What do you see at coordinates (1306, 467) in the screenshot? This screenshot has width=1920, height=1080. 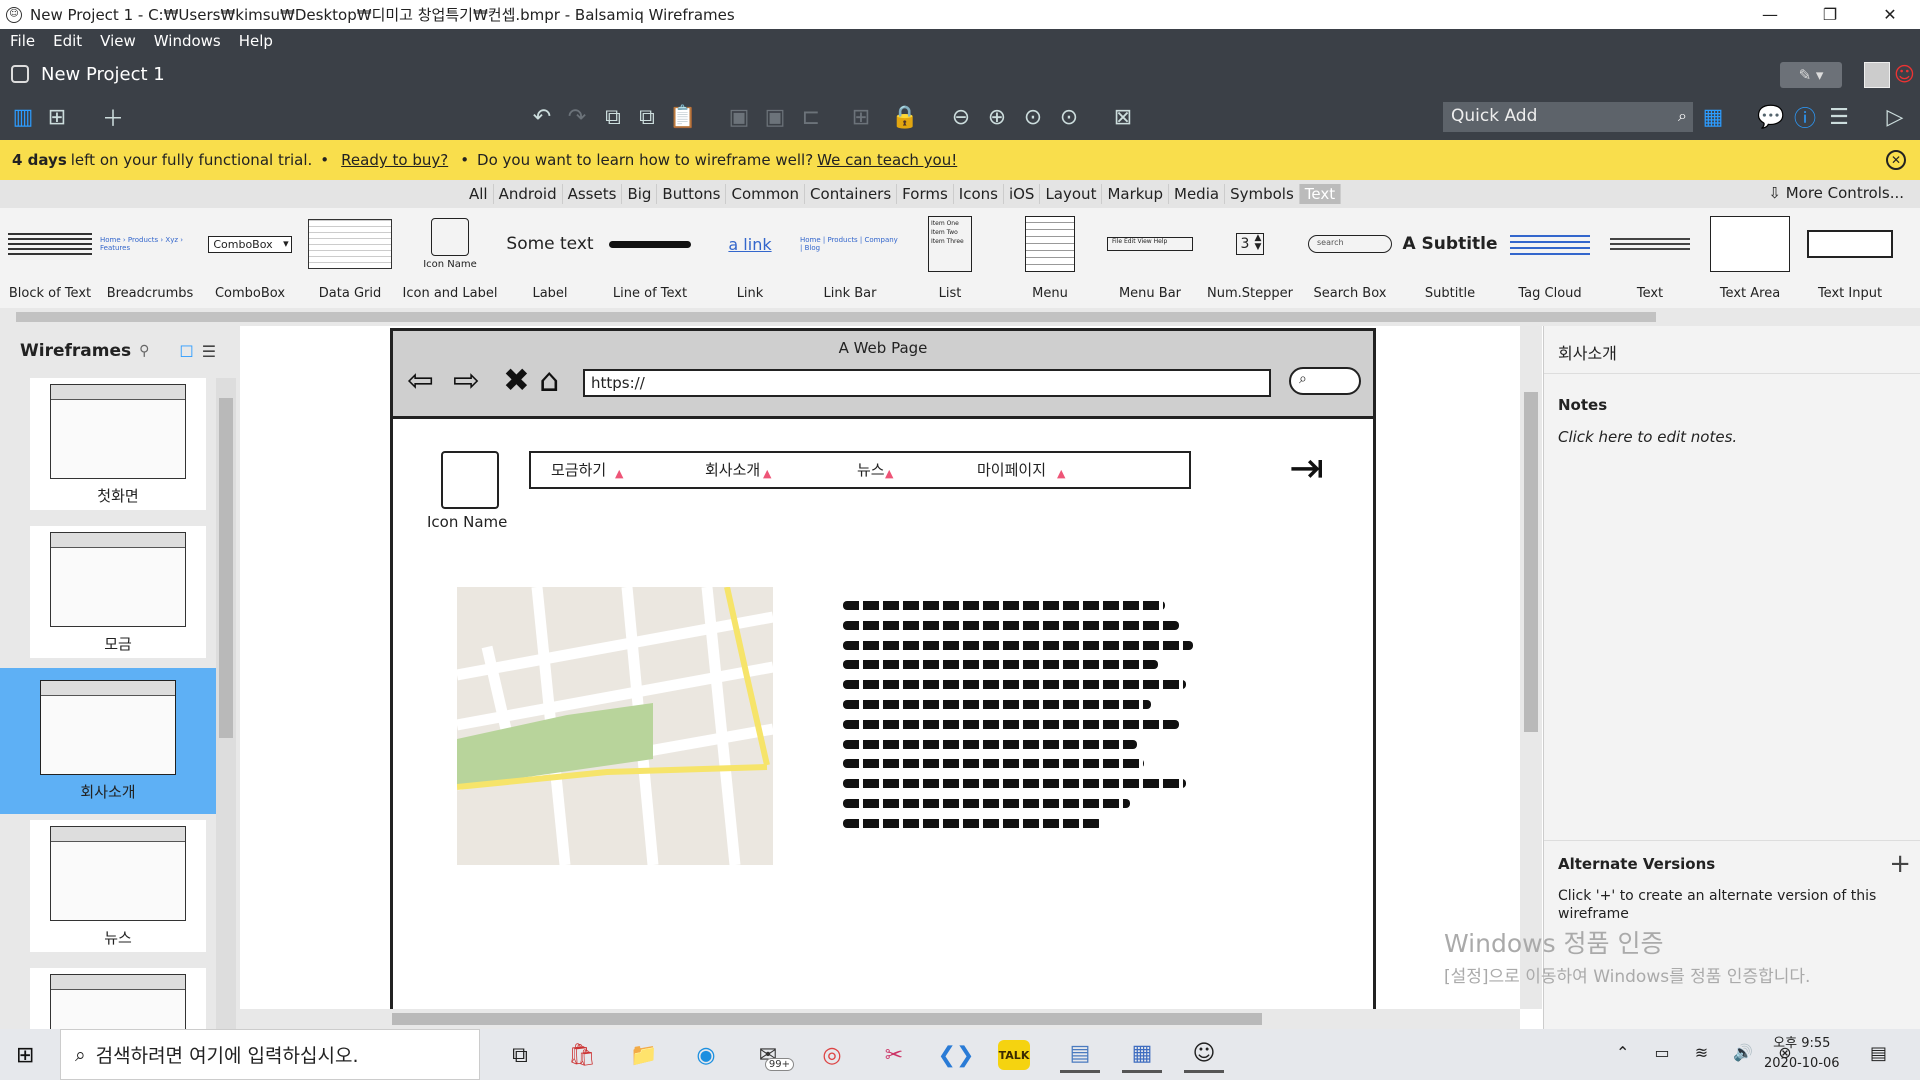 I see `sign-in-icon: ⇥` at bounding box center [1306, 467].